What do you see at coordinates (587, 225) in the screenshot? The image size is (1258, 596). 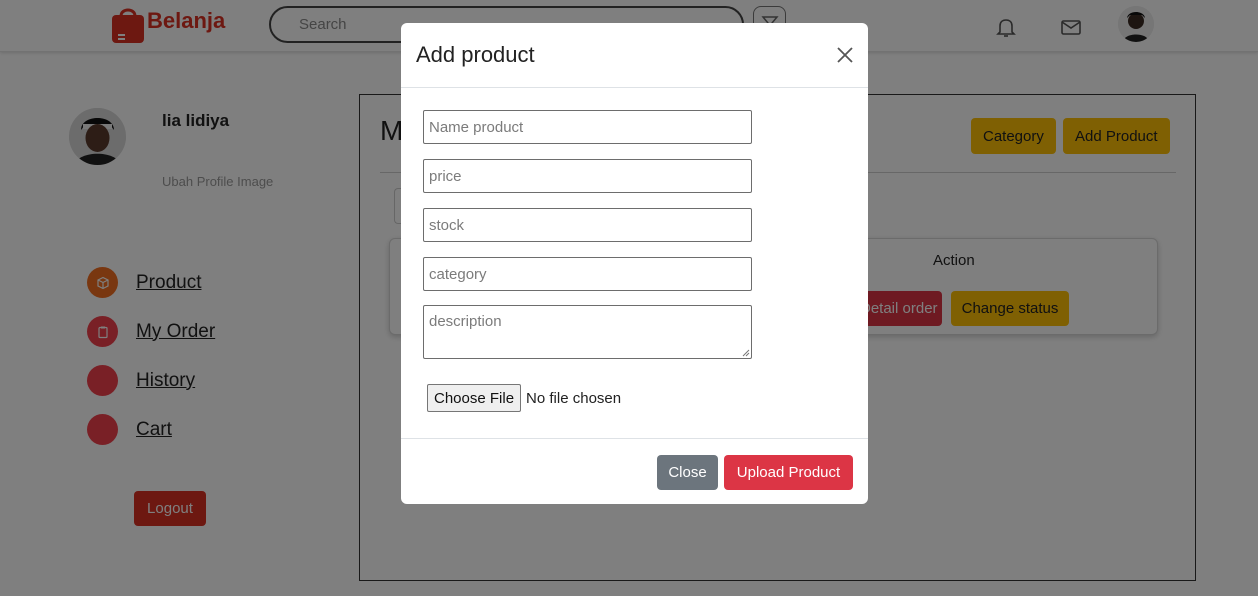 I see `stock-field` at bounding box center [587, 225].